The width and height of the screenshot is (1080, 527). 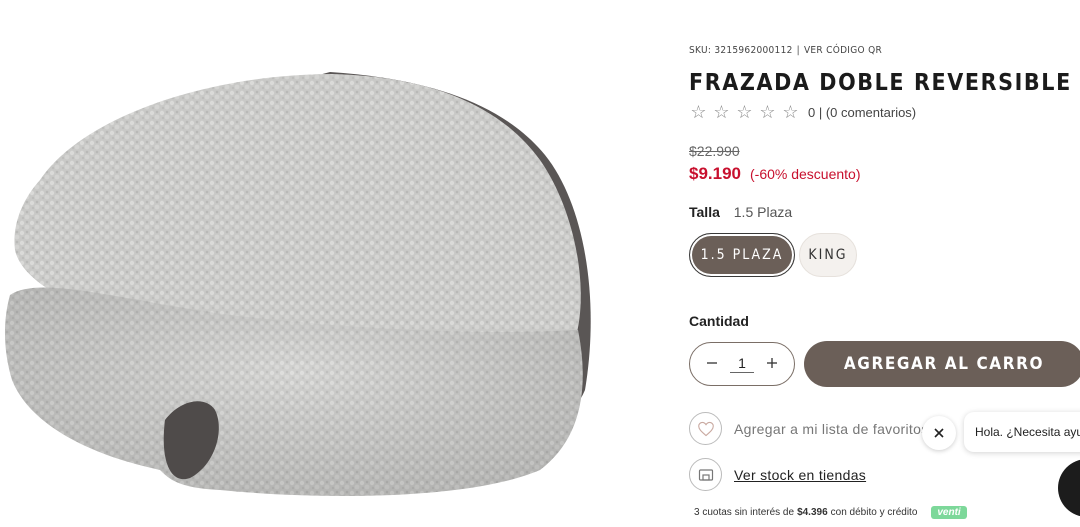 What do you see at coordinates (942, 364) in the screenshot?
I see `add-to-cart-button: AGREGAR AL CARRO` at bounding box center [942, 364].